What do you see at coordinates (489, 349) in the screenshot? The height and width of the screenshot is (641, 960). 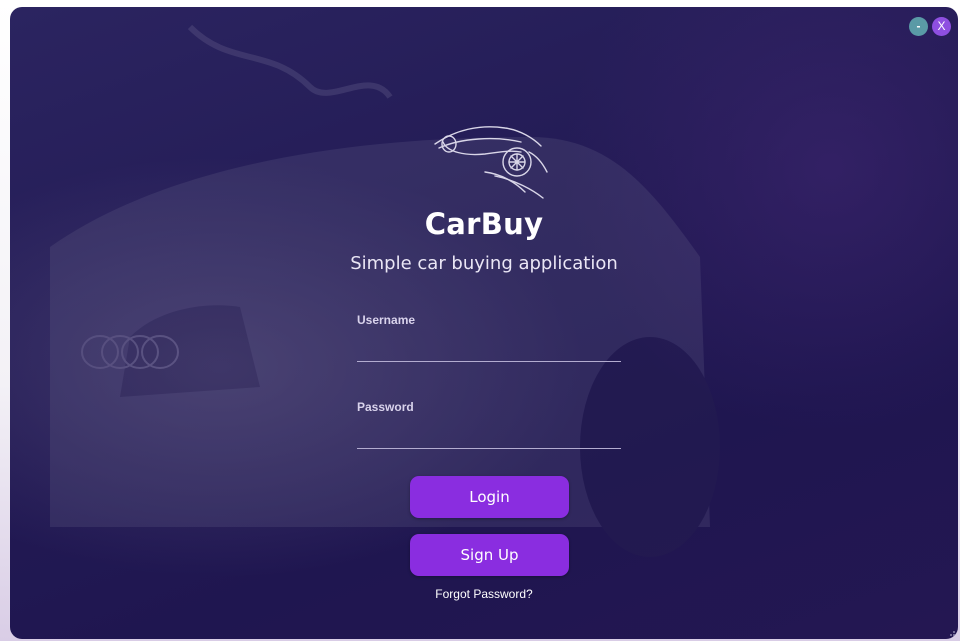 I see `username-input` at bounding box center [489, 349].